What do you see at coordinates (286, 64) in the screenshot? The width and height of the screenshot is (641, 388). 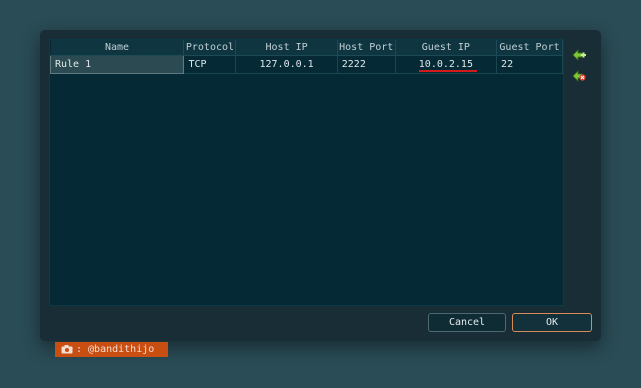 I see `cell-host-ip: 127.0.0.1` at bounding box center [286, 64].